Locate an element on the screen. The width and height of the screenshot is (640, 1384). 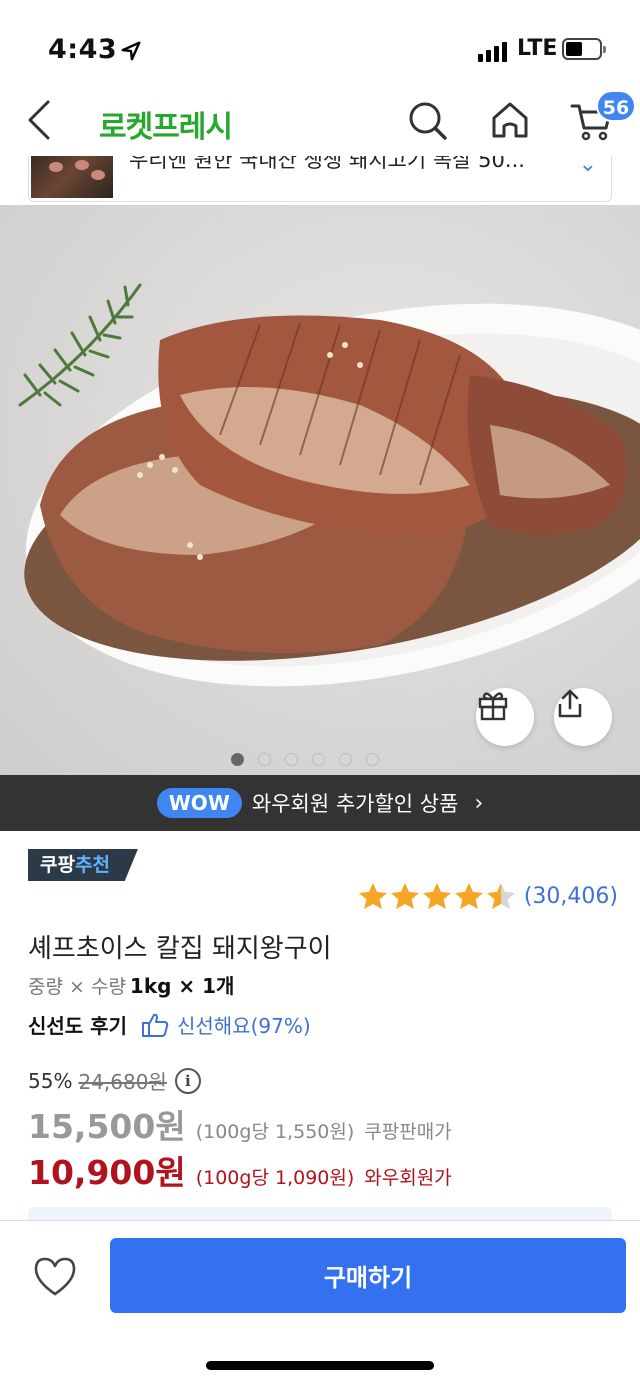
wow-price: 10,900원 is located at coordinates (107, 1172).